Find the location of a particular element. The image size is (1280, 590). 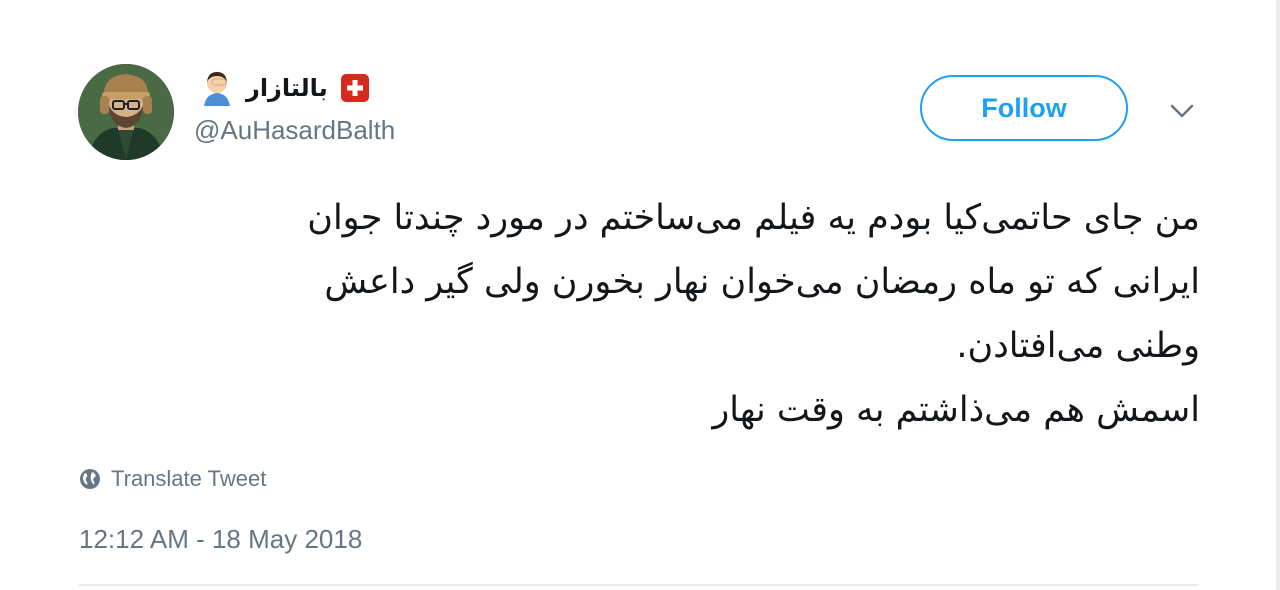

display-name-row: بالتازار is located at coordinates (285, 88).